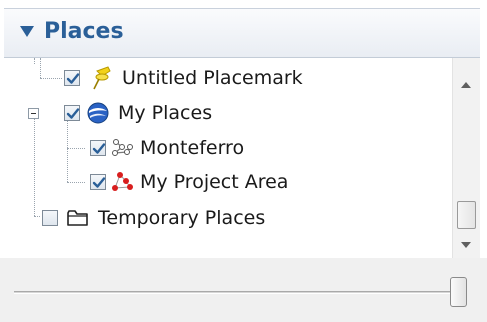 This screenshot has height=322, width=487. I want to click on slider-thumb, so click(458, 292).